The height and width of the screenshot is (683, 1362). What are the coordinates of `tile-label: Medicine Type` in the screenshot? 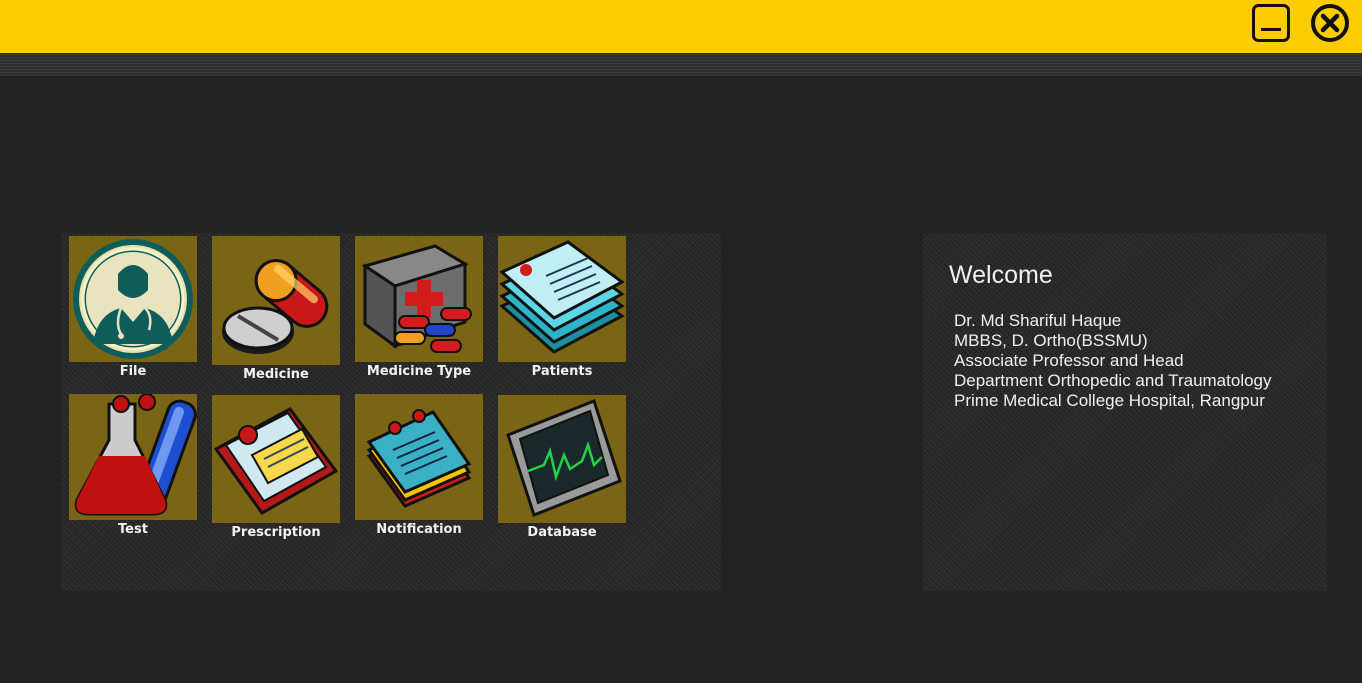 It's located at (419, 371).